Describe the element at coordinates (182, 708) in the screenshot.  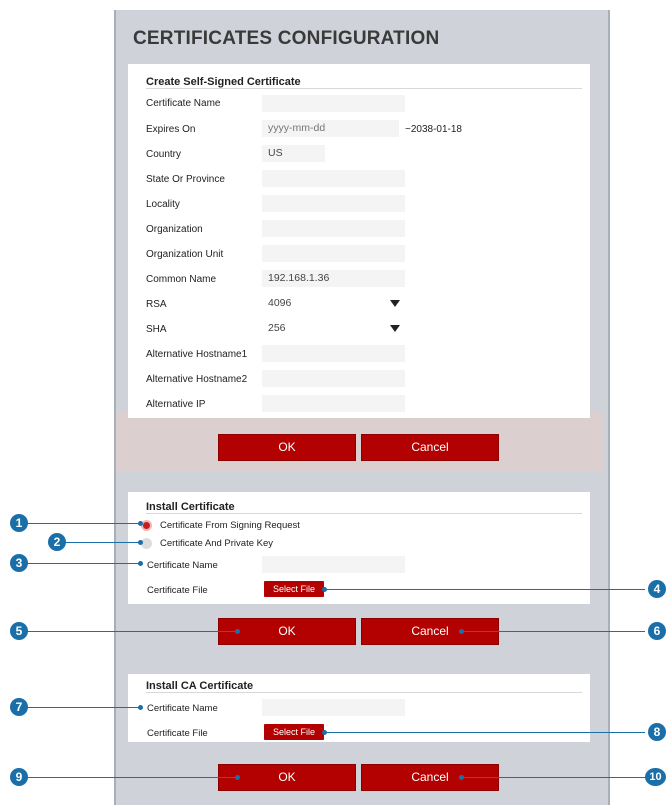
I see `install-ca-name-label: Certificate Name` at that location.